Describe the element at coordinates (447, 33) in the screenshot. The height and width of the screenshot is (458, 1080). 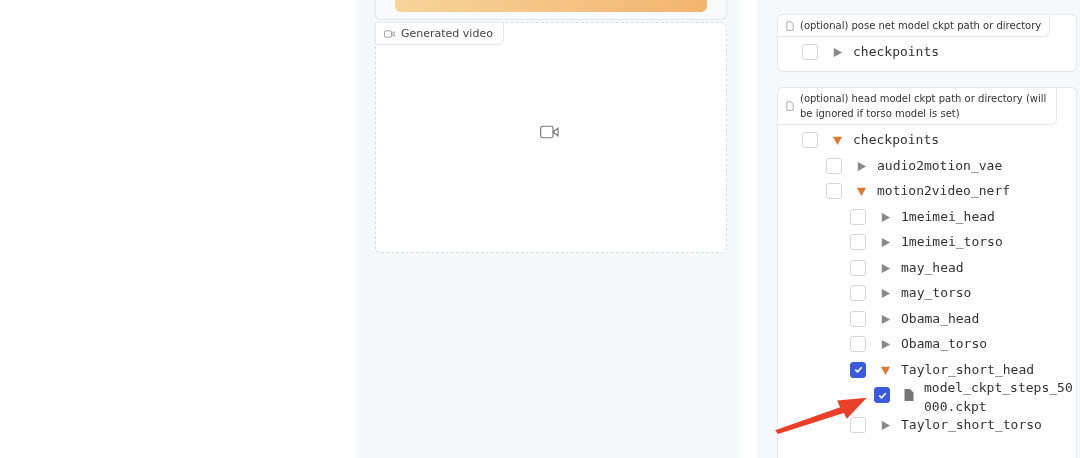
I see `video-label-text: Generated video` at that location.